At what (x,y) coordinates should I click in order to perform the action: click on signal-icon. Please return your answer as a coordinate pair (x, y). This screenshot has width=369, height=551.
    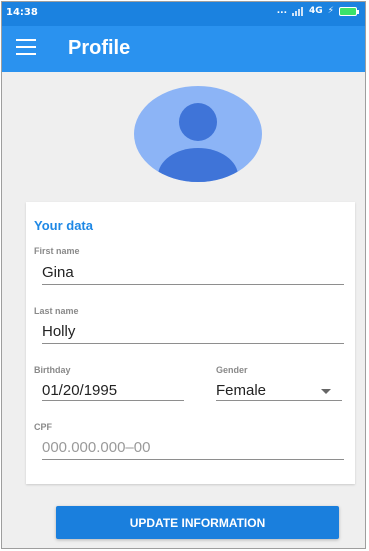
    Looking at the image, I should click on (298, 11).